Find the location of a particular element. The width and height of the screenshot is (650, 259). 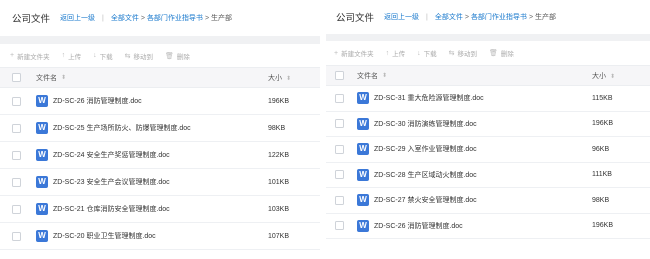

file-name: ZD-SC-30 消防演练管理制度.doc is located at coordinates (425, 124).